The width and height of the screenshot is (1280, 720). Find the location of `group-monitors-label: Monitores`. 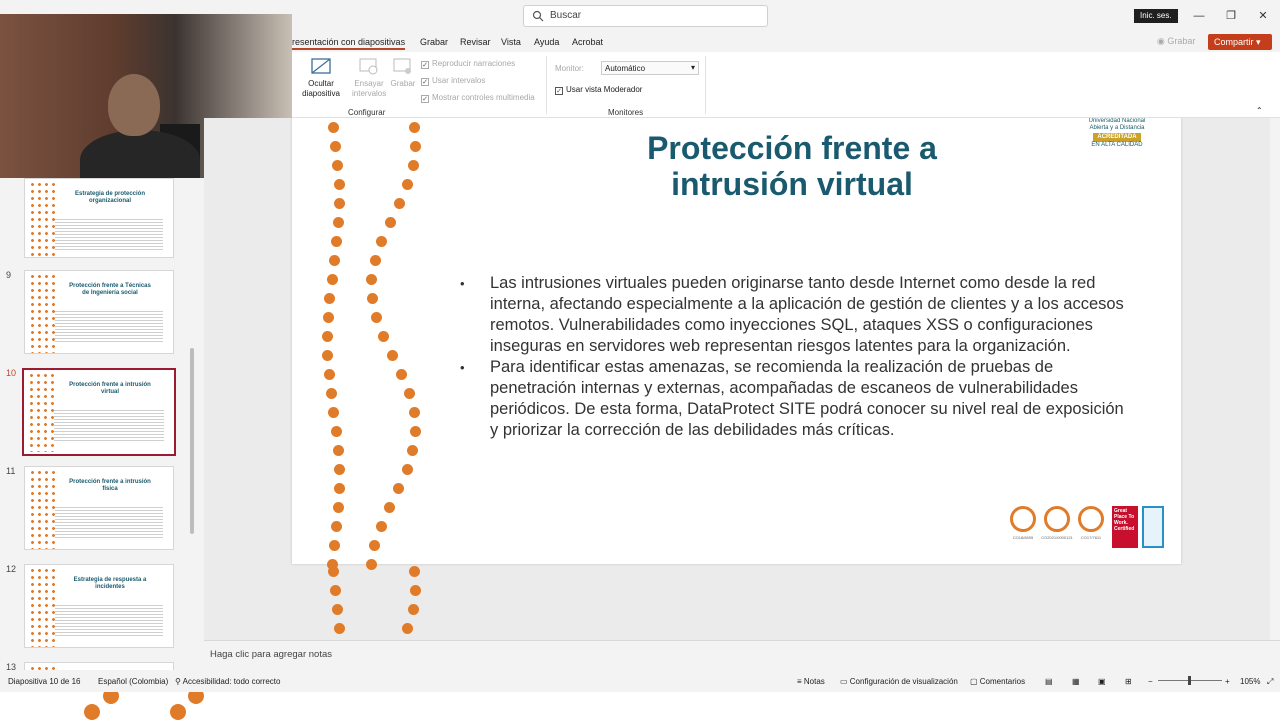

group-monitors-label: Monitores is located at coordinates (626, 112).